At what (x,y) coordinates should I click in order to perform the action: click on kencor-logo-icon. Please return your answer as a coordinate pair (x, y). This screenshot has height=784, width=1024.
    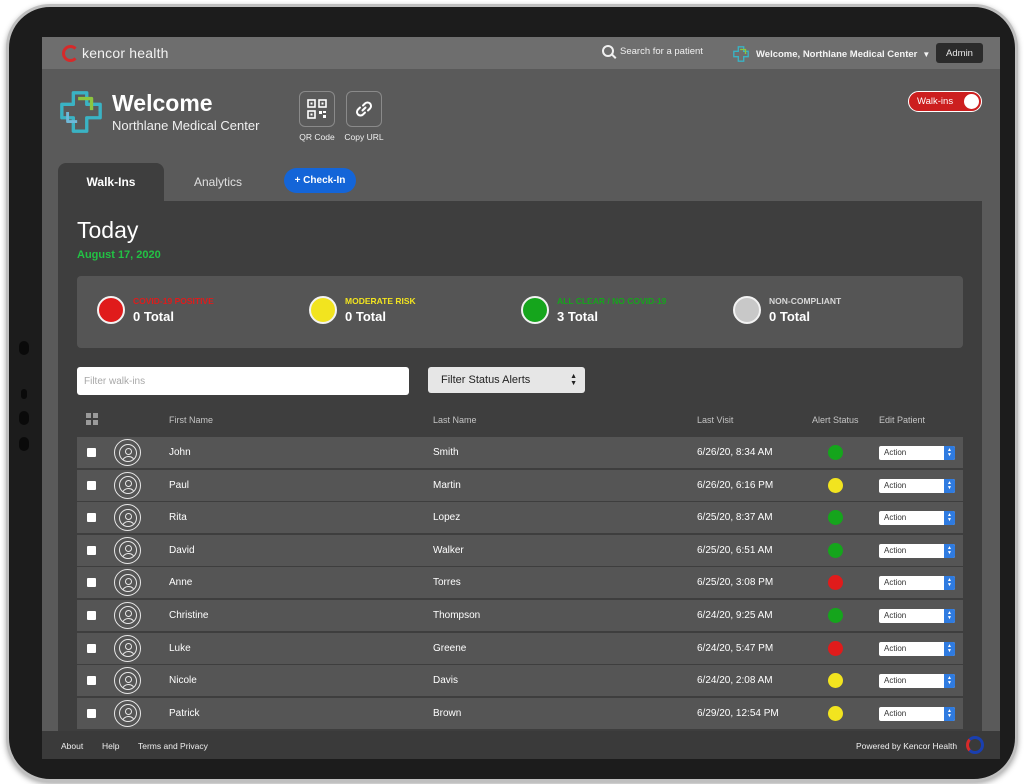
    Looking at the image, I should click on (70, 53).